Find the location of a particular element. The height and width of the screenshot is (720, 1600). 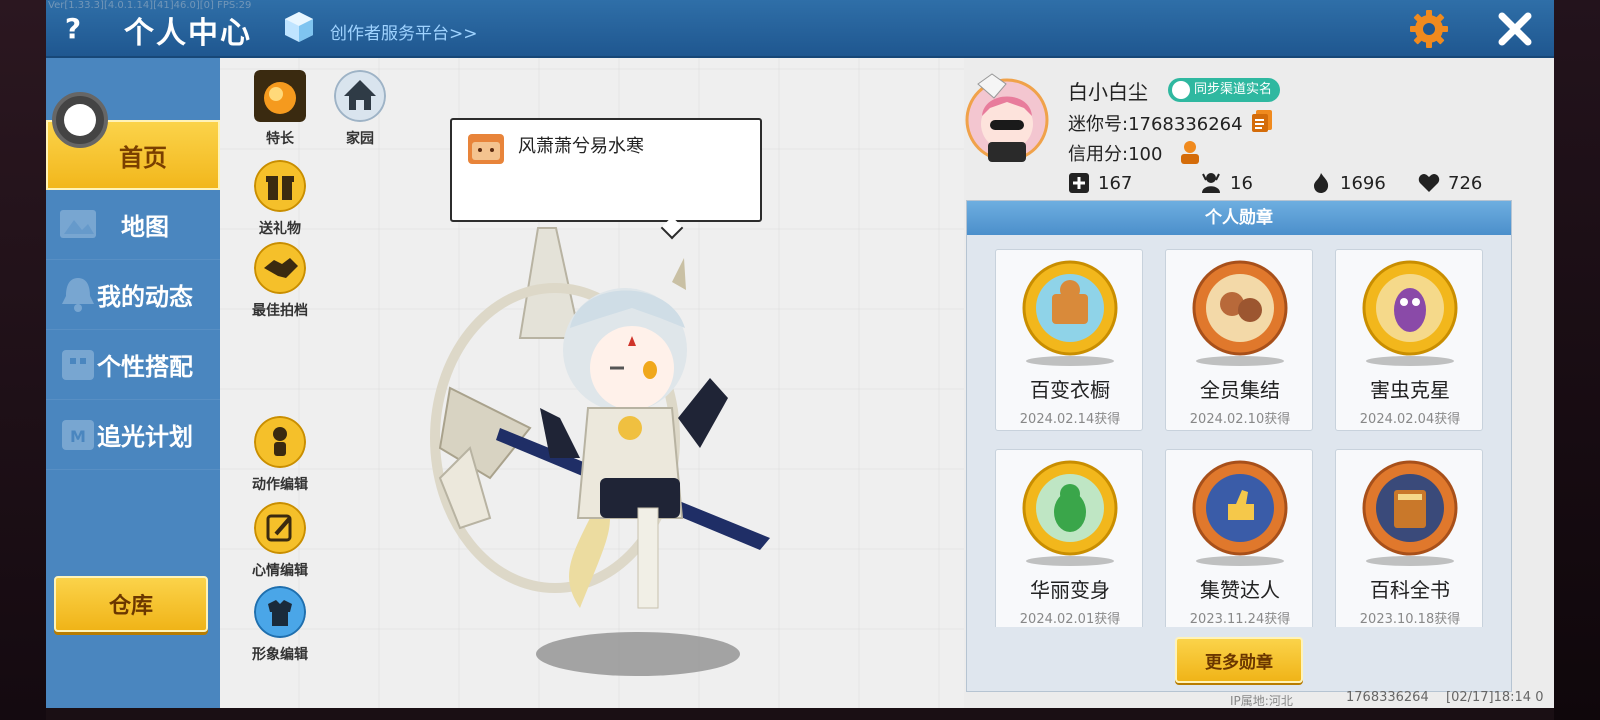

transform-medal-icon is located at coordinates (1070, 508).